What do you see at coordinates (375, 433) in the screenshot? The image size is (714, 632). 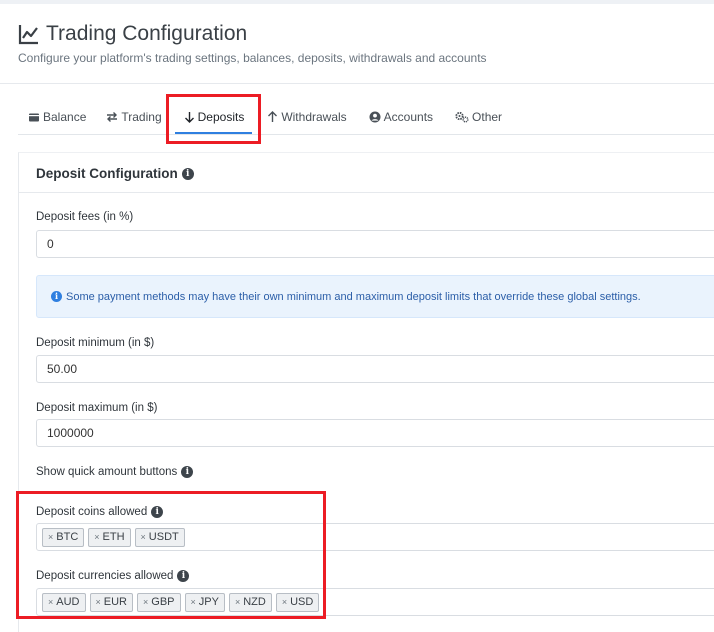 I see `deposit-maximum-input: 1000000` at bounding box center [375, 433].